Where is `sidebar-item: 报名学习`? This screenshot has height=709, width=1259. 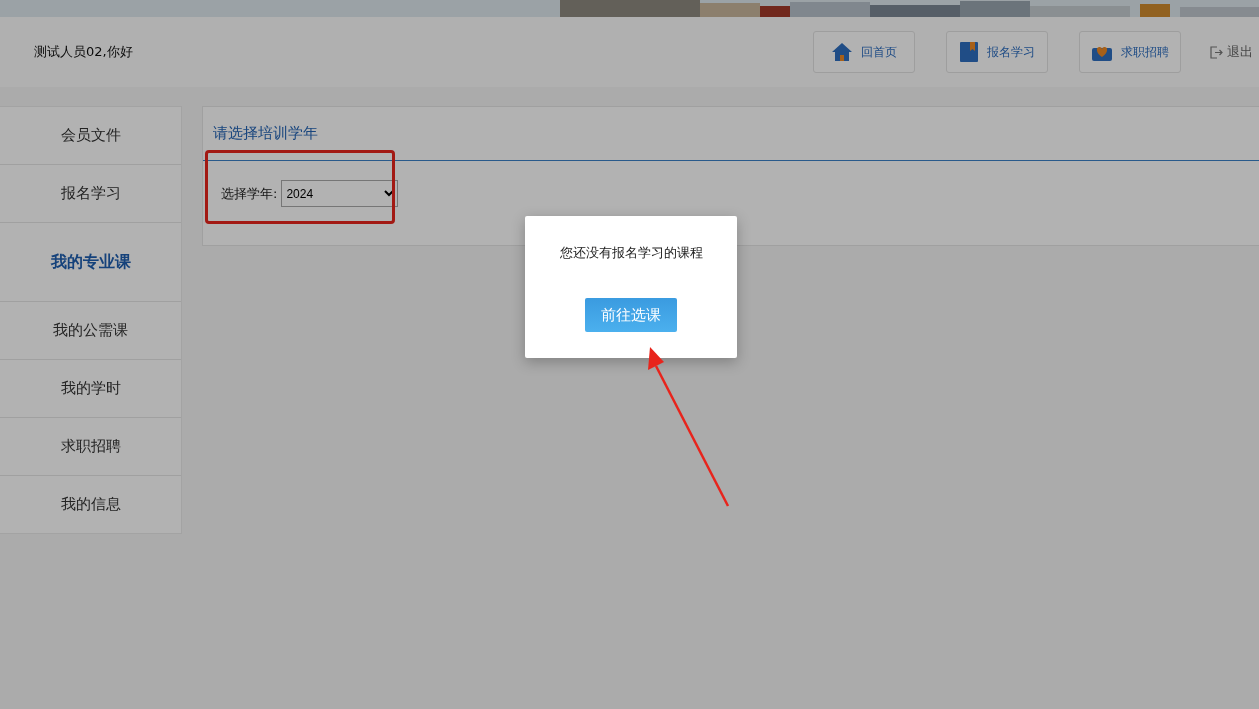
sidebar-item: 报名学习 is located at coordinates (90, 194).